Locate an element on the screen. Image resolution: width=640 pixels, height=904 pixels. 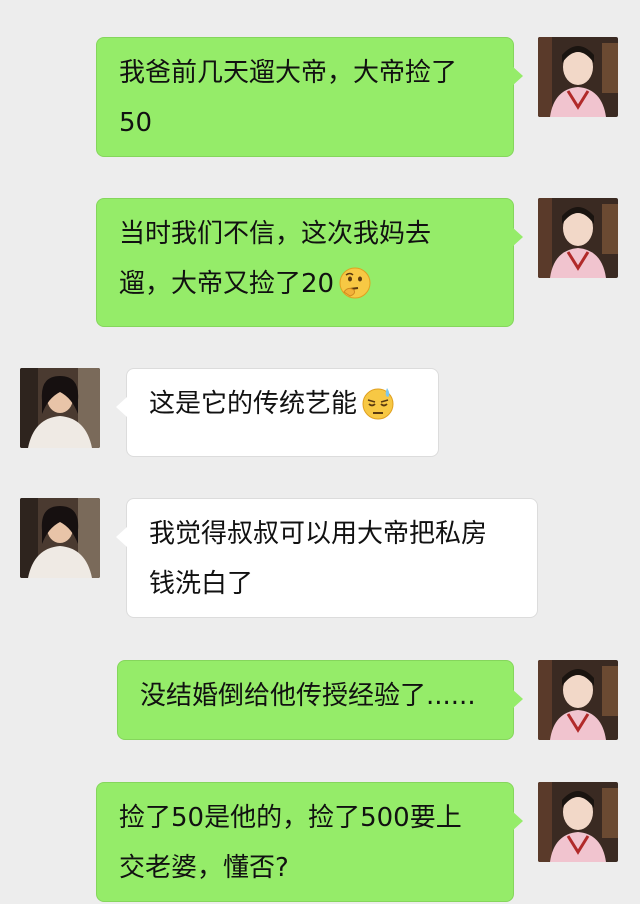
message-text-line: 当时我们不信，这次我妈去 is located at coordinates (275, 234).